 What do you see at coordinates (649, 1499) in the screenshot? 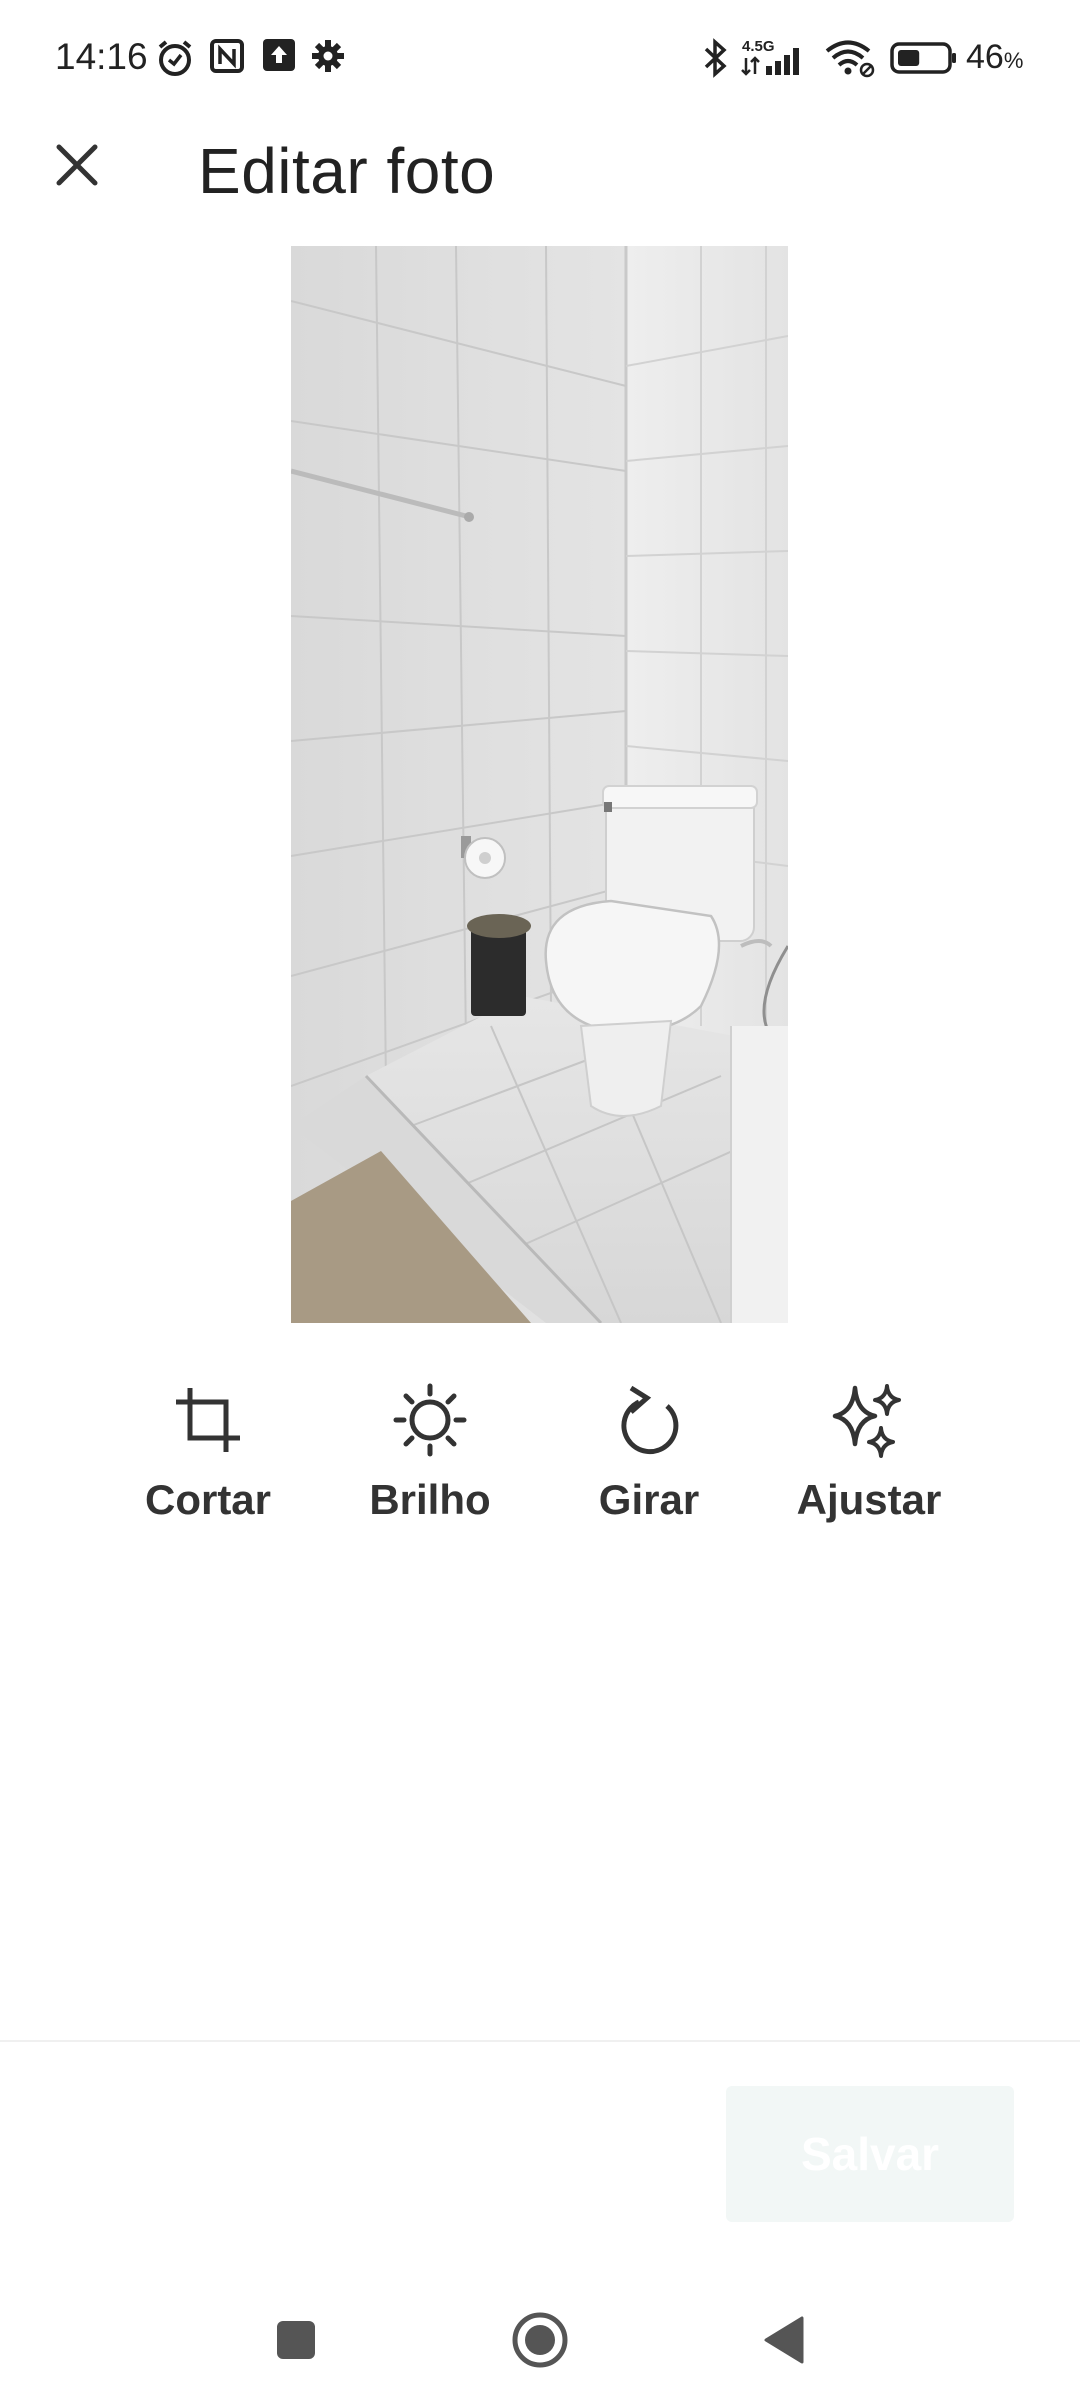
I see `rotate-tool-label: Girar` at bounding box center [649, 1499].